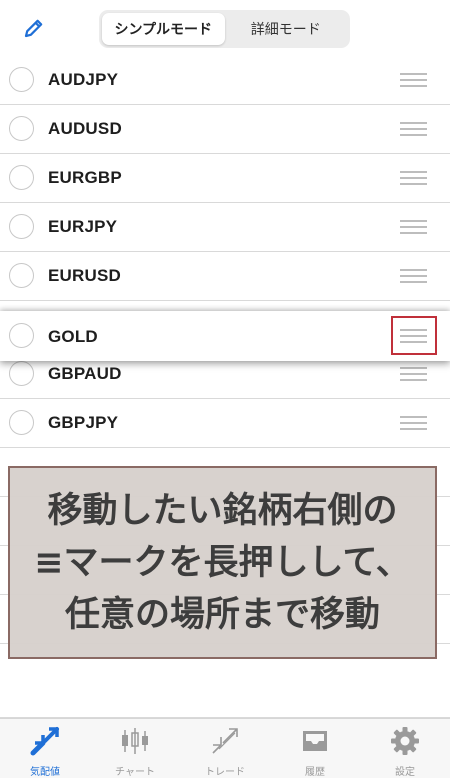 This screenshot has width=450, height=778. I want to click on candlestick-icon, so click(135, 741).